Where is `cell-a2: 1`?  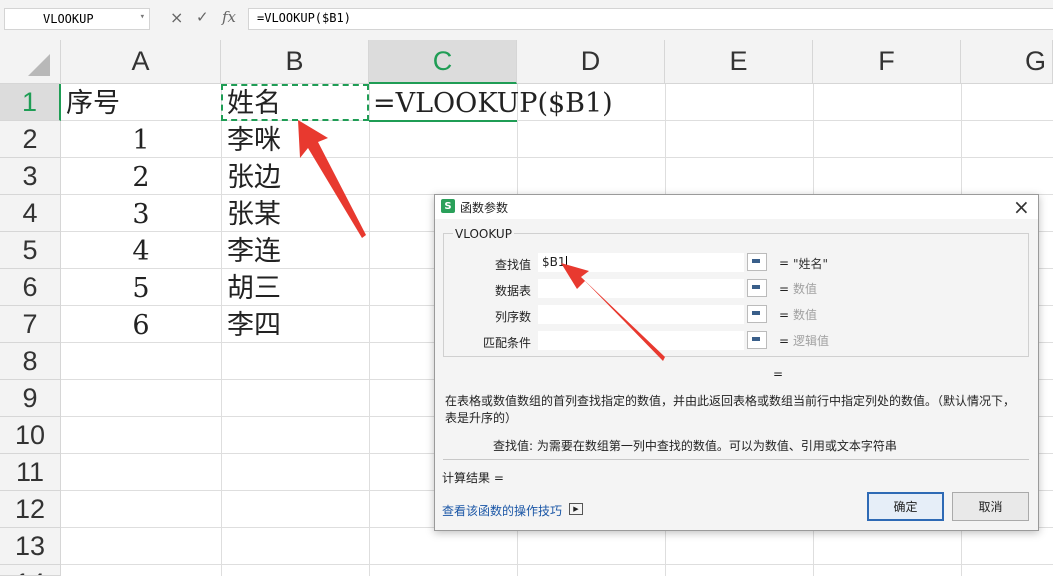
cell-a2: 1 is located at coordinates (141, 140).